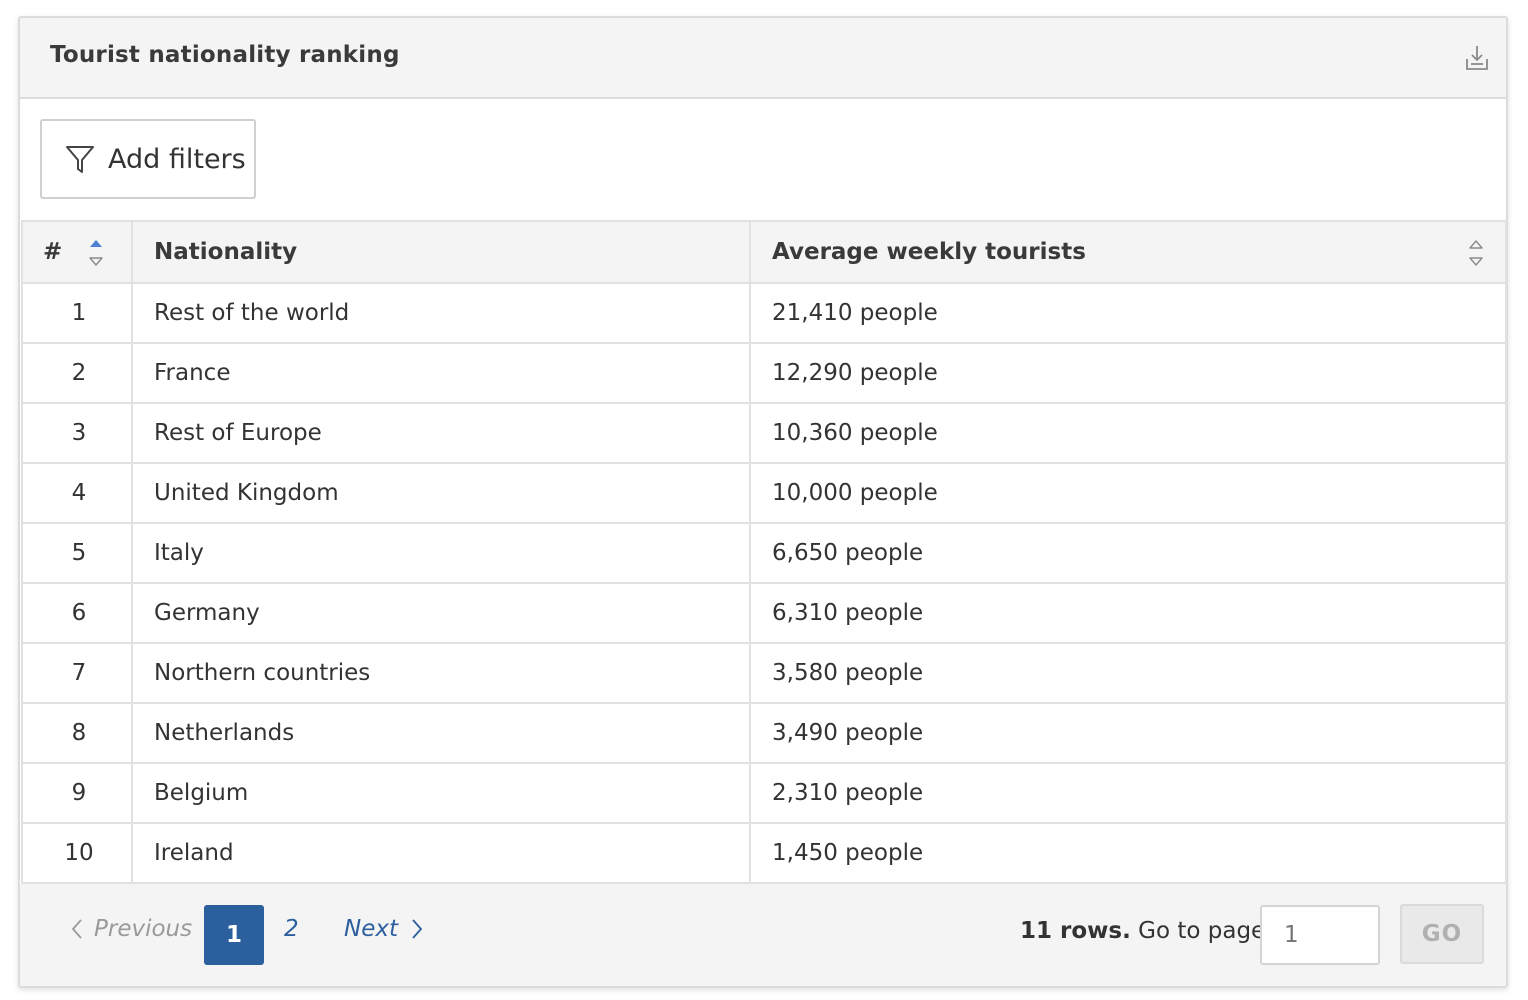  I want to click on tourists-cell: 1,450 people, so click(1128, 853).